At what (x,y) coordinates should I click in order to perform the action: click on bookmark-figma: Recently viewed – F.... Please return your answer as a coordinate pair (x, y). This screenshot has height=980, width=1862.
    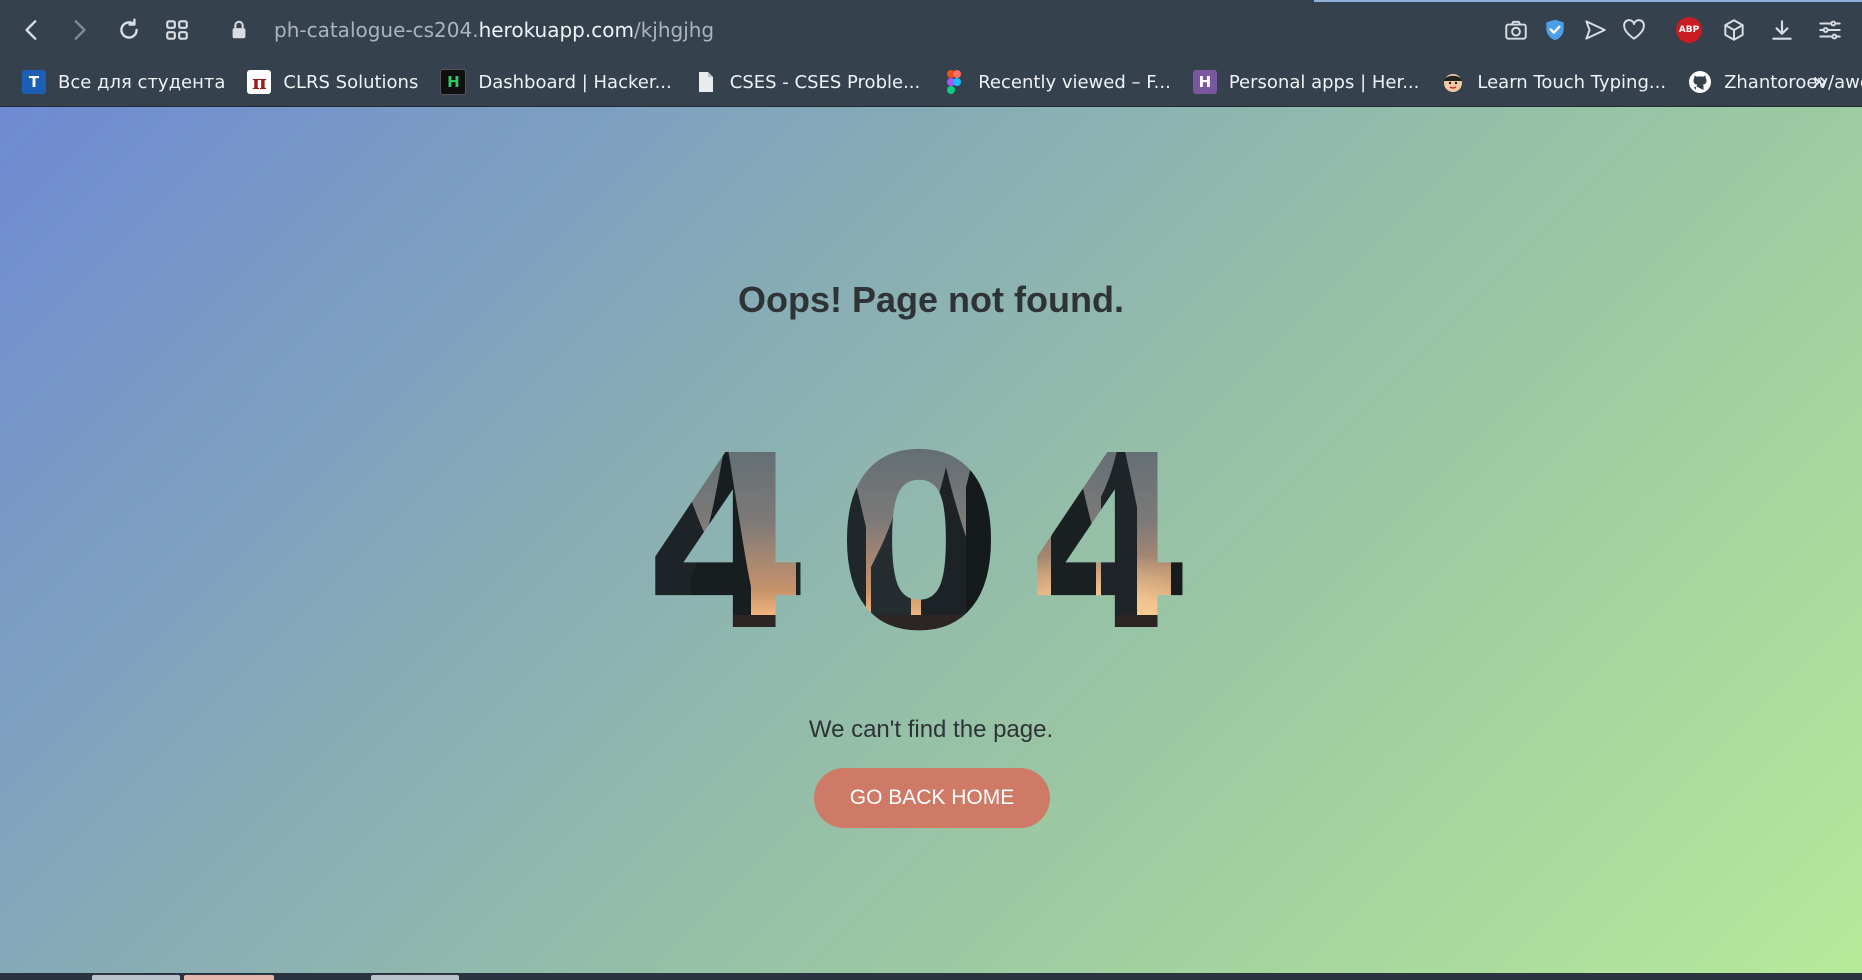
    Looking at the image, I should click on (1056, 82).